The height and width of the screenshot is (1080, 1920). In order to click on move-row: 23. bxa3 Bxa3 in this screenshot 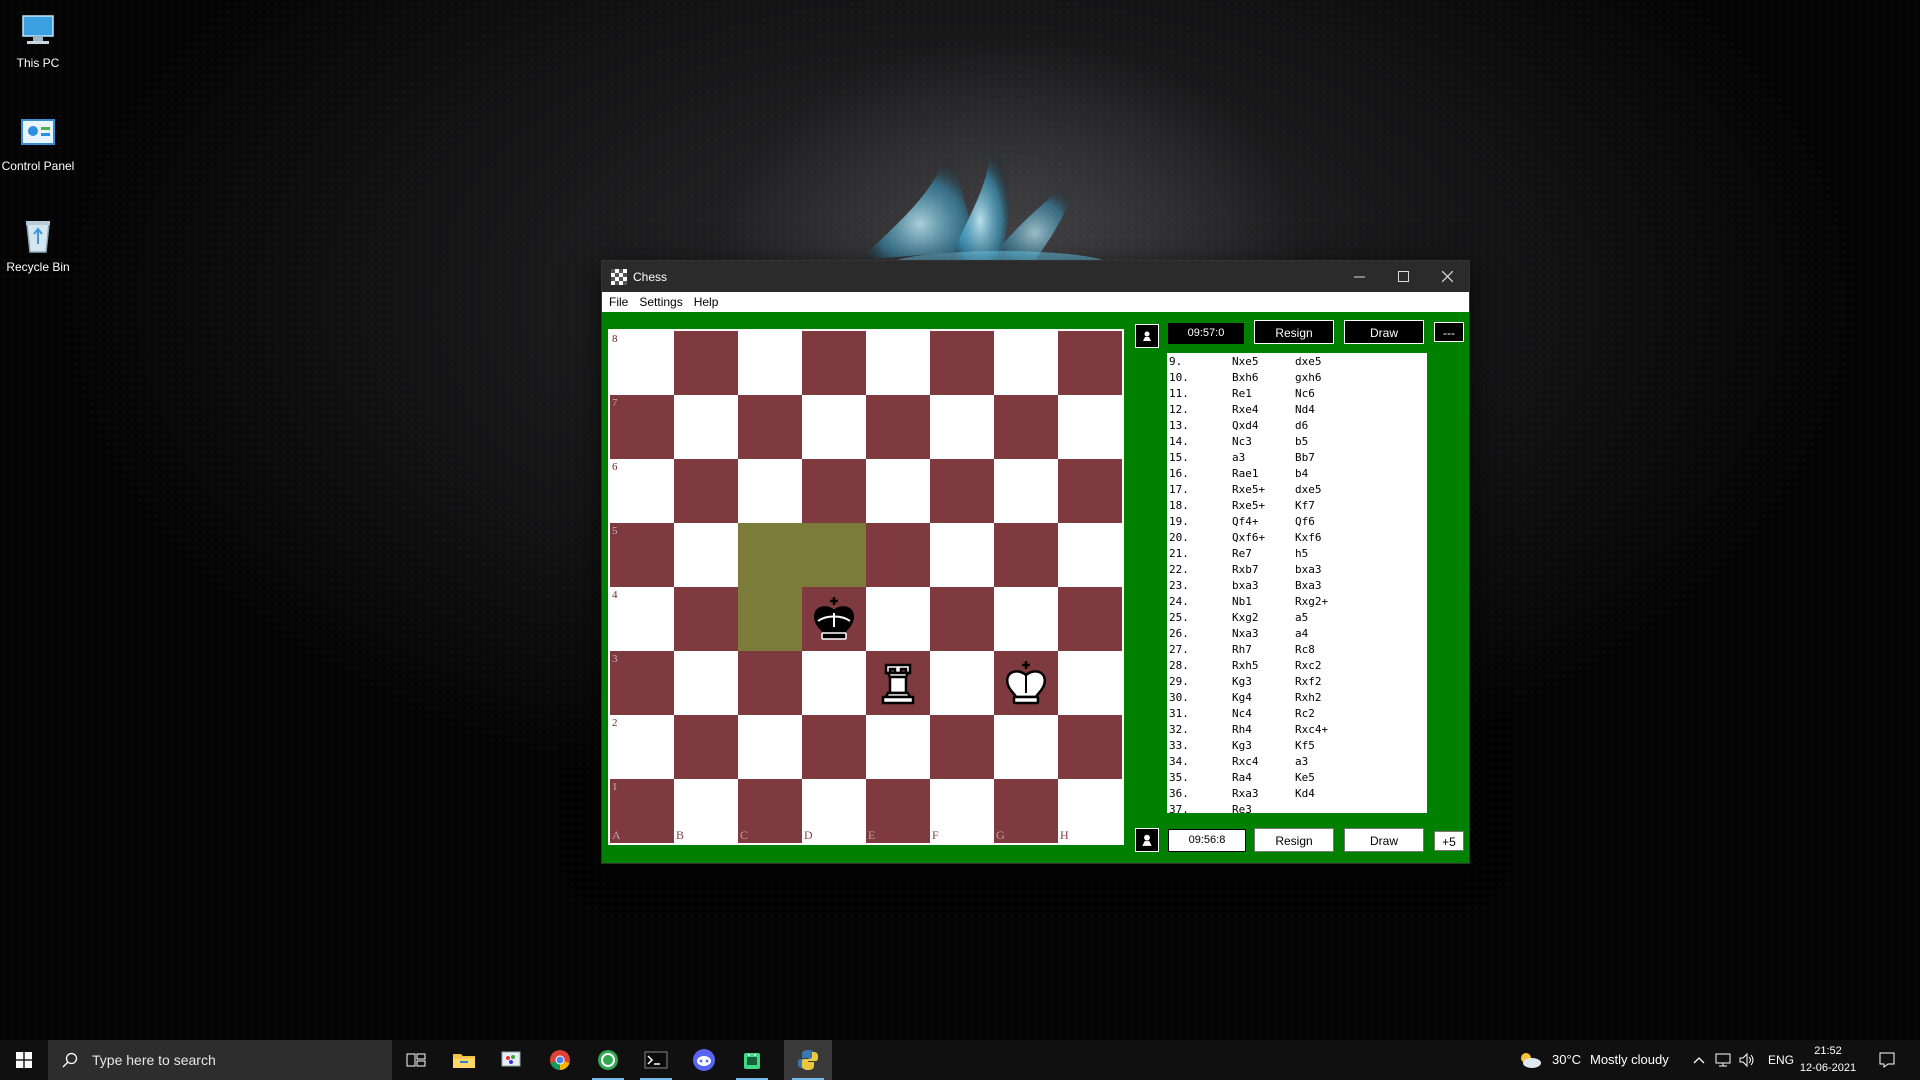, I will do `click(1297, 585)`.